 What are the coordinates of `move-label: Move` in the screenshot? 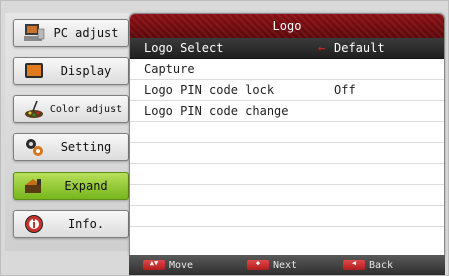 It's located at (181, 265).